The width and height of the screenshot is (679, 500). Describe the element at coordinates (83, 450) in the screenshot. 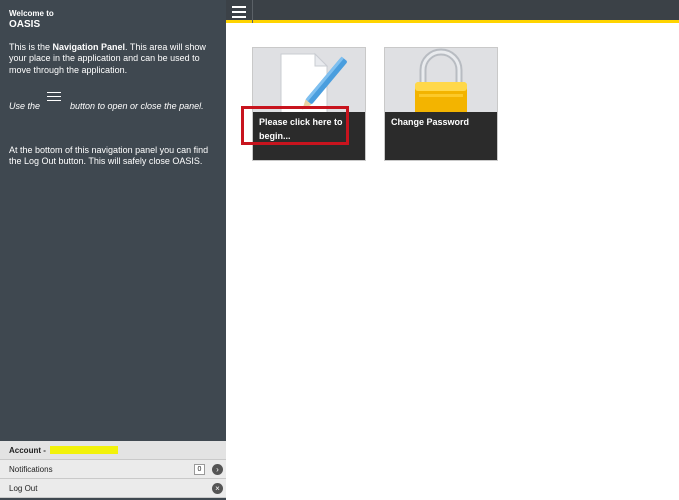

I see `account-id-redacted: redacted` at that location.